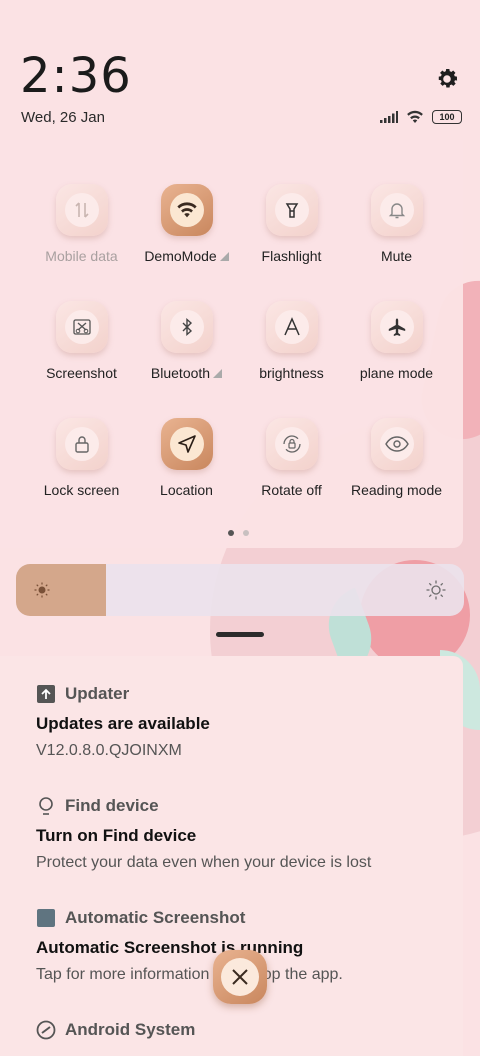  I want to click on notification-app-name: Updater, so click(97, 693).